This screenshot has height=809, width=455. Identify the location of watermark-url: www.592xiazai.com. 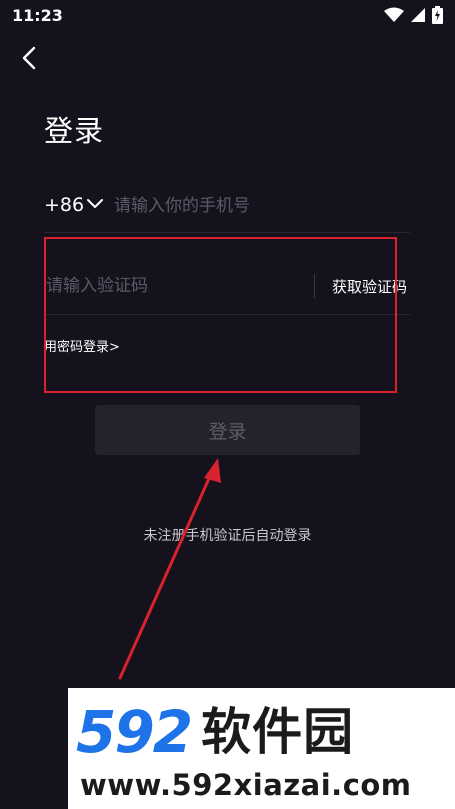
(246, 785).